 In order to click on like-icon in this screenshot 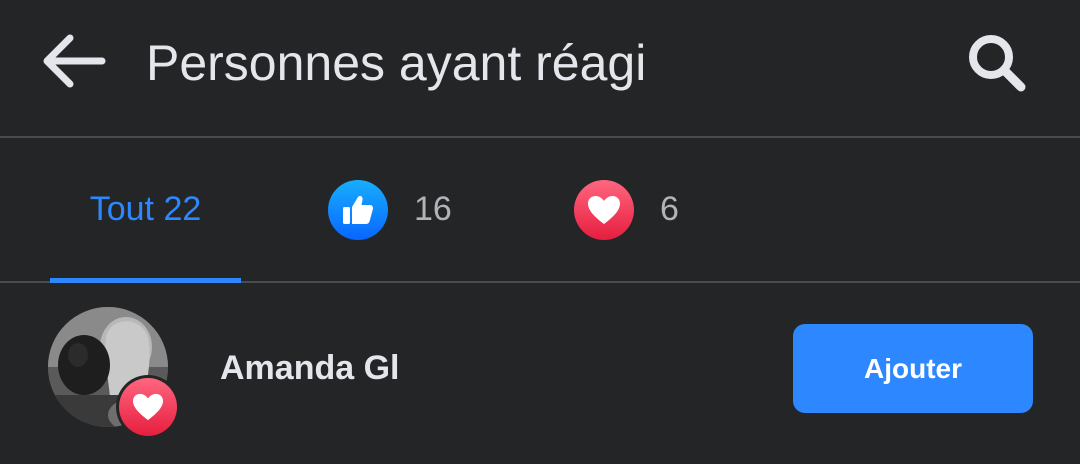, I will do `click(358, 209)`.